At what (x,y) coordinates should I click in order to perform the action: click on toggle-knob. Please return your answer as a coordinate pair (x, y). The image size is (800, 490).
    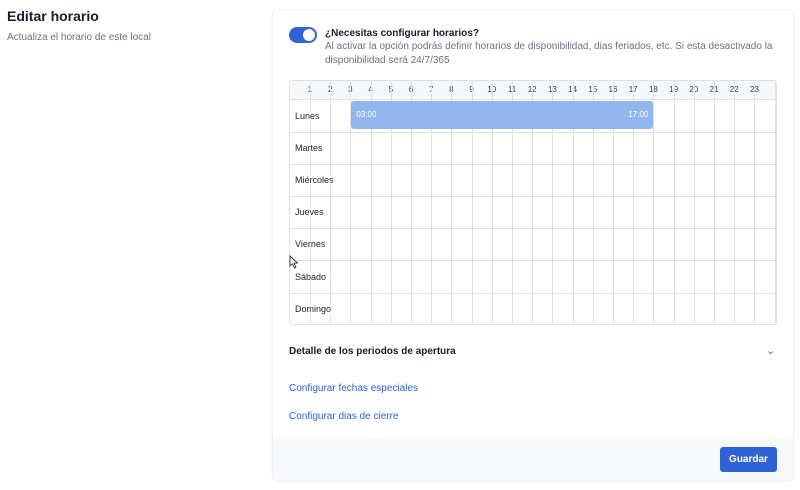
    Looking at the image, I should click on (309, 35).